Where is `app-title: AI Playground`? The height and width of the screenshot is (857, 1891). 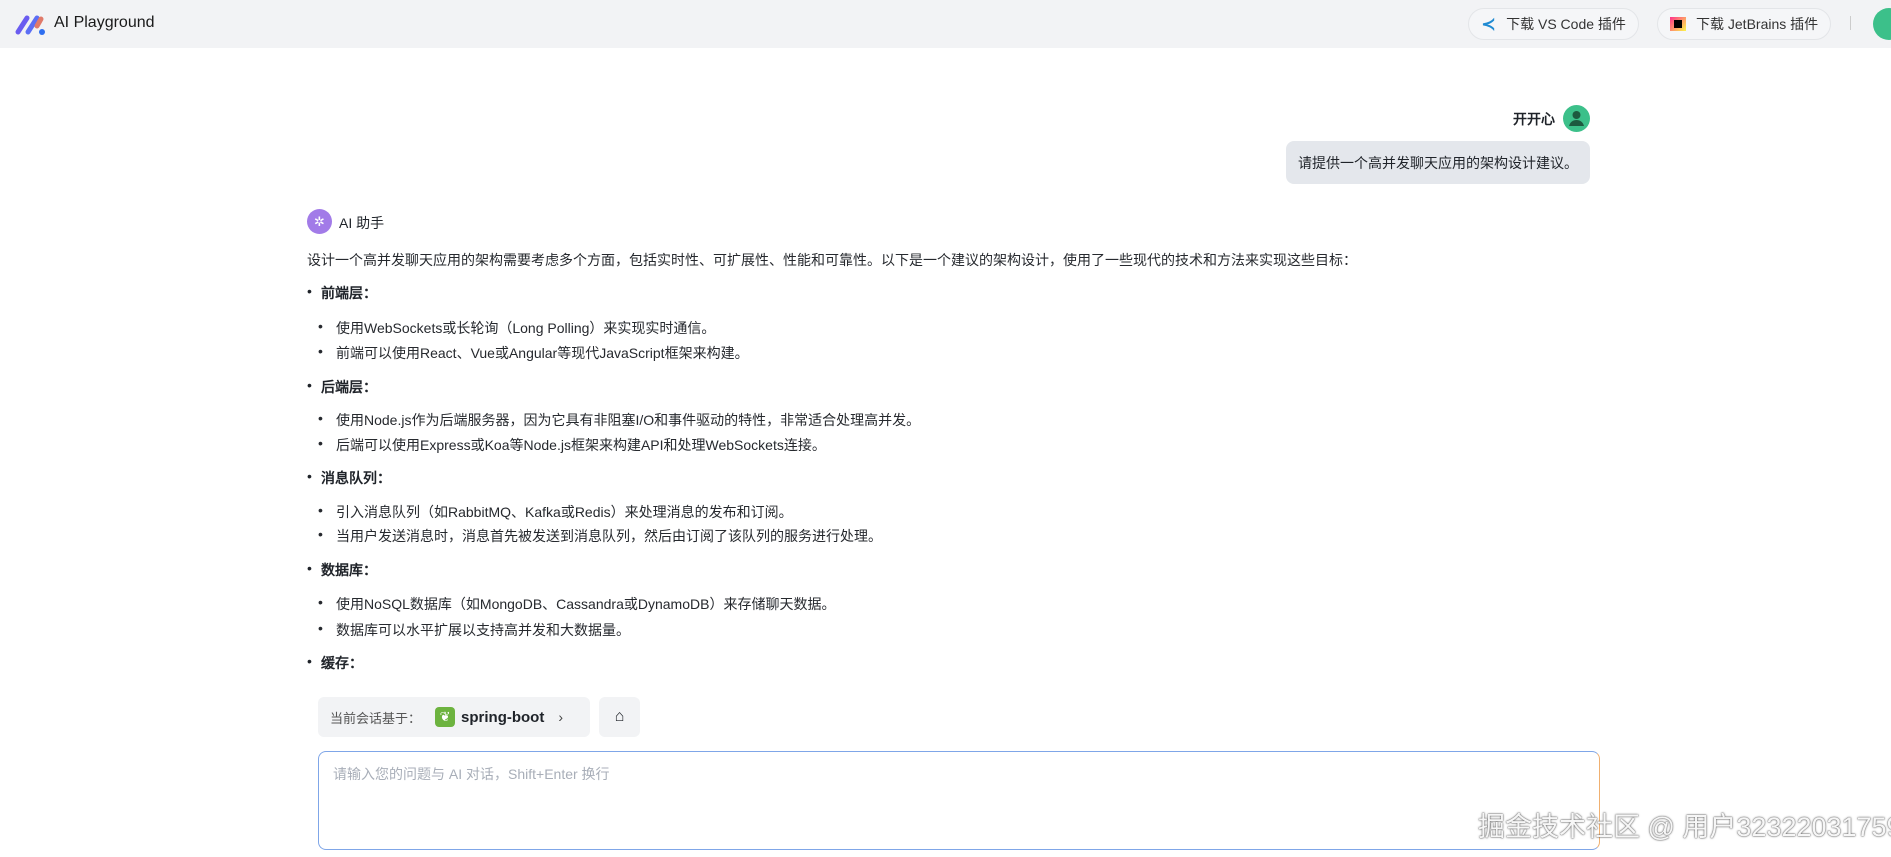
app-title: AI Playground is located at coordinates (104, 22).